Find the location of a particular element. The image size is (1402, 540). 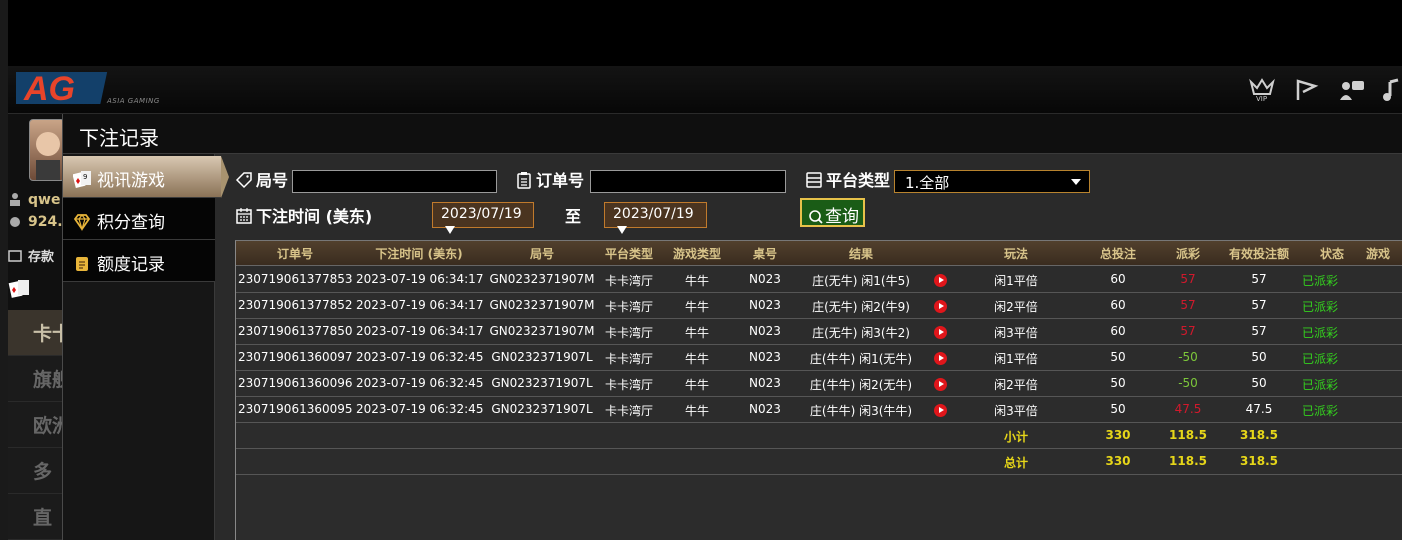

payout-cell: 47.5 is located at coordinates (1188, 409).